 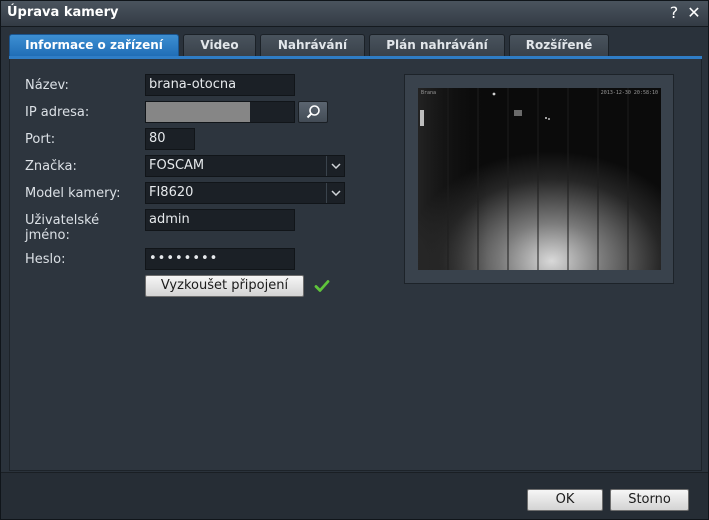 What do you see at coordinates (45, 259) in the screenshot?
I see `password-label: Heslo:` at bounding box center [45, 259].